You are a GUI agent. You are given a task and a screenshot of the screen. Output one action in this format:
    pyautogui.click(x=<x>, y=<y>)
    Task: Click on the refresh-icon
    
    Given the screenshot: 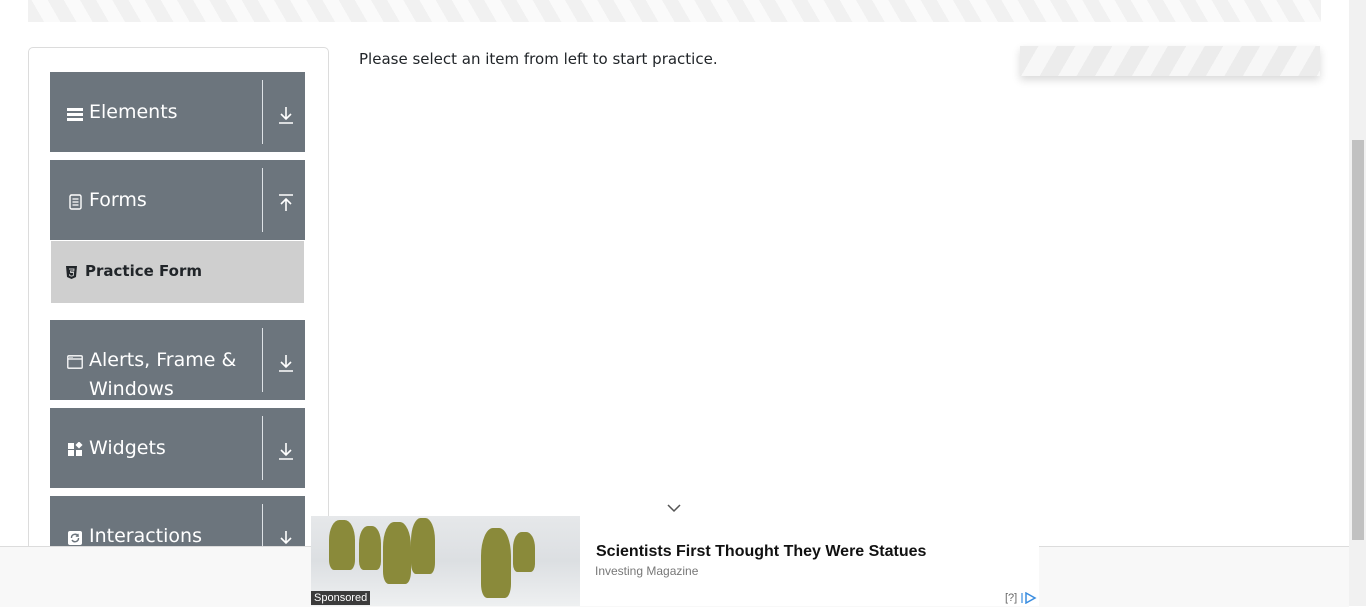 What is the action you would take?
    pyautogui.click(x=75, y=538)
    